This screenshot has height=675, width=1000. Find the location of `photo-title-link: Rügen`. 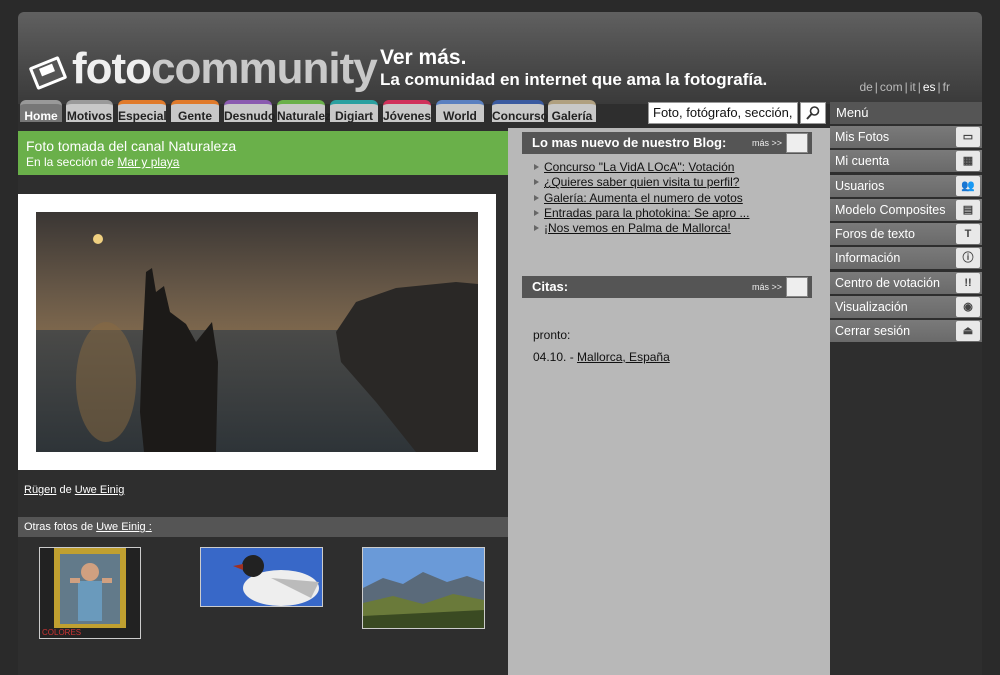

photo-title-link: Rügen is located at coordinates (40, 490).